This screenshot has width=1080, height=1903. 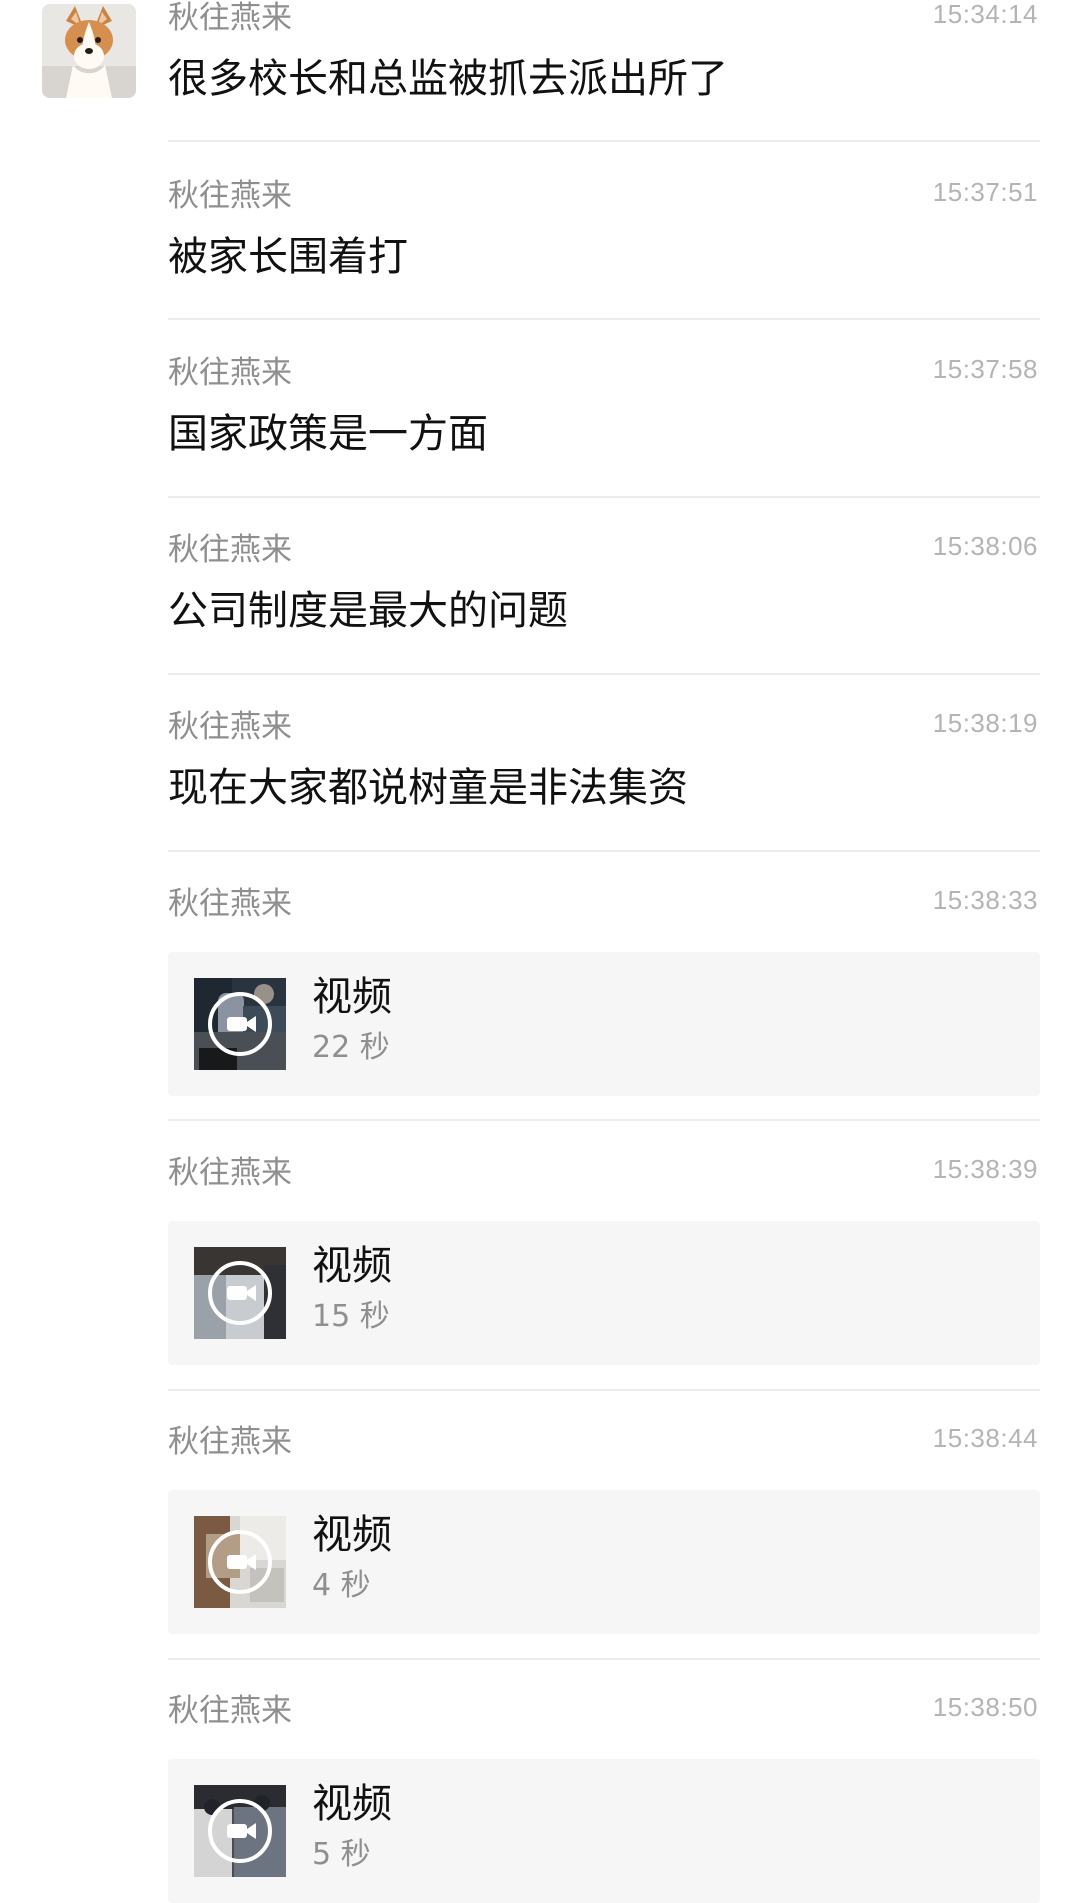 I want to click on chat-video-message: 秋往燕来 15:38:39 视频 15 秒, so click(x=604, y=1259).